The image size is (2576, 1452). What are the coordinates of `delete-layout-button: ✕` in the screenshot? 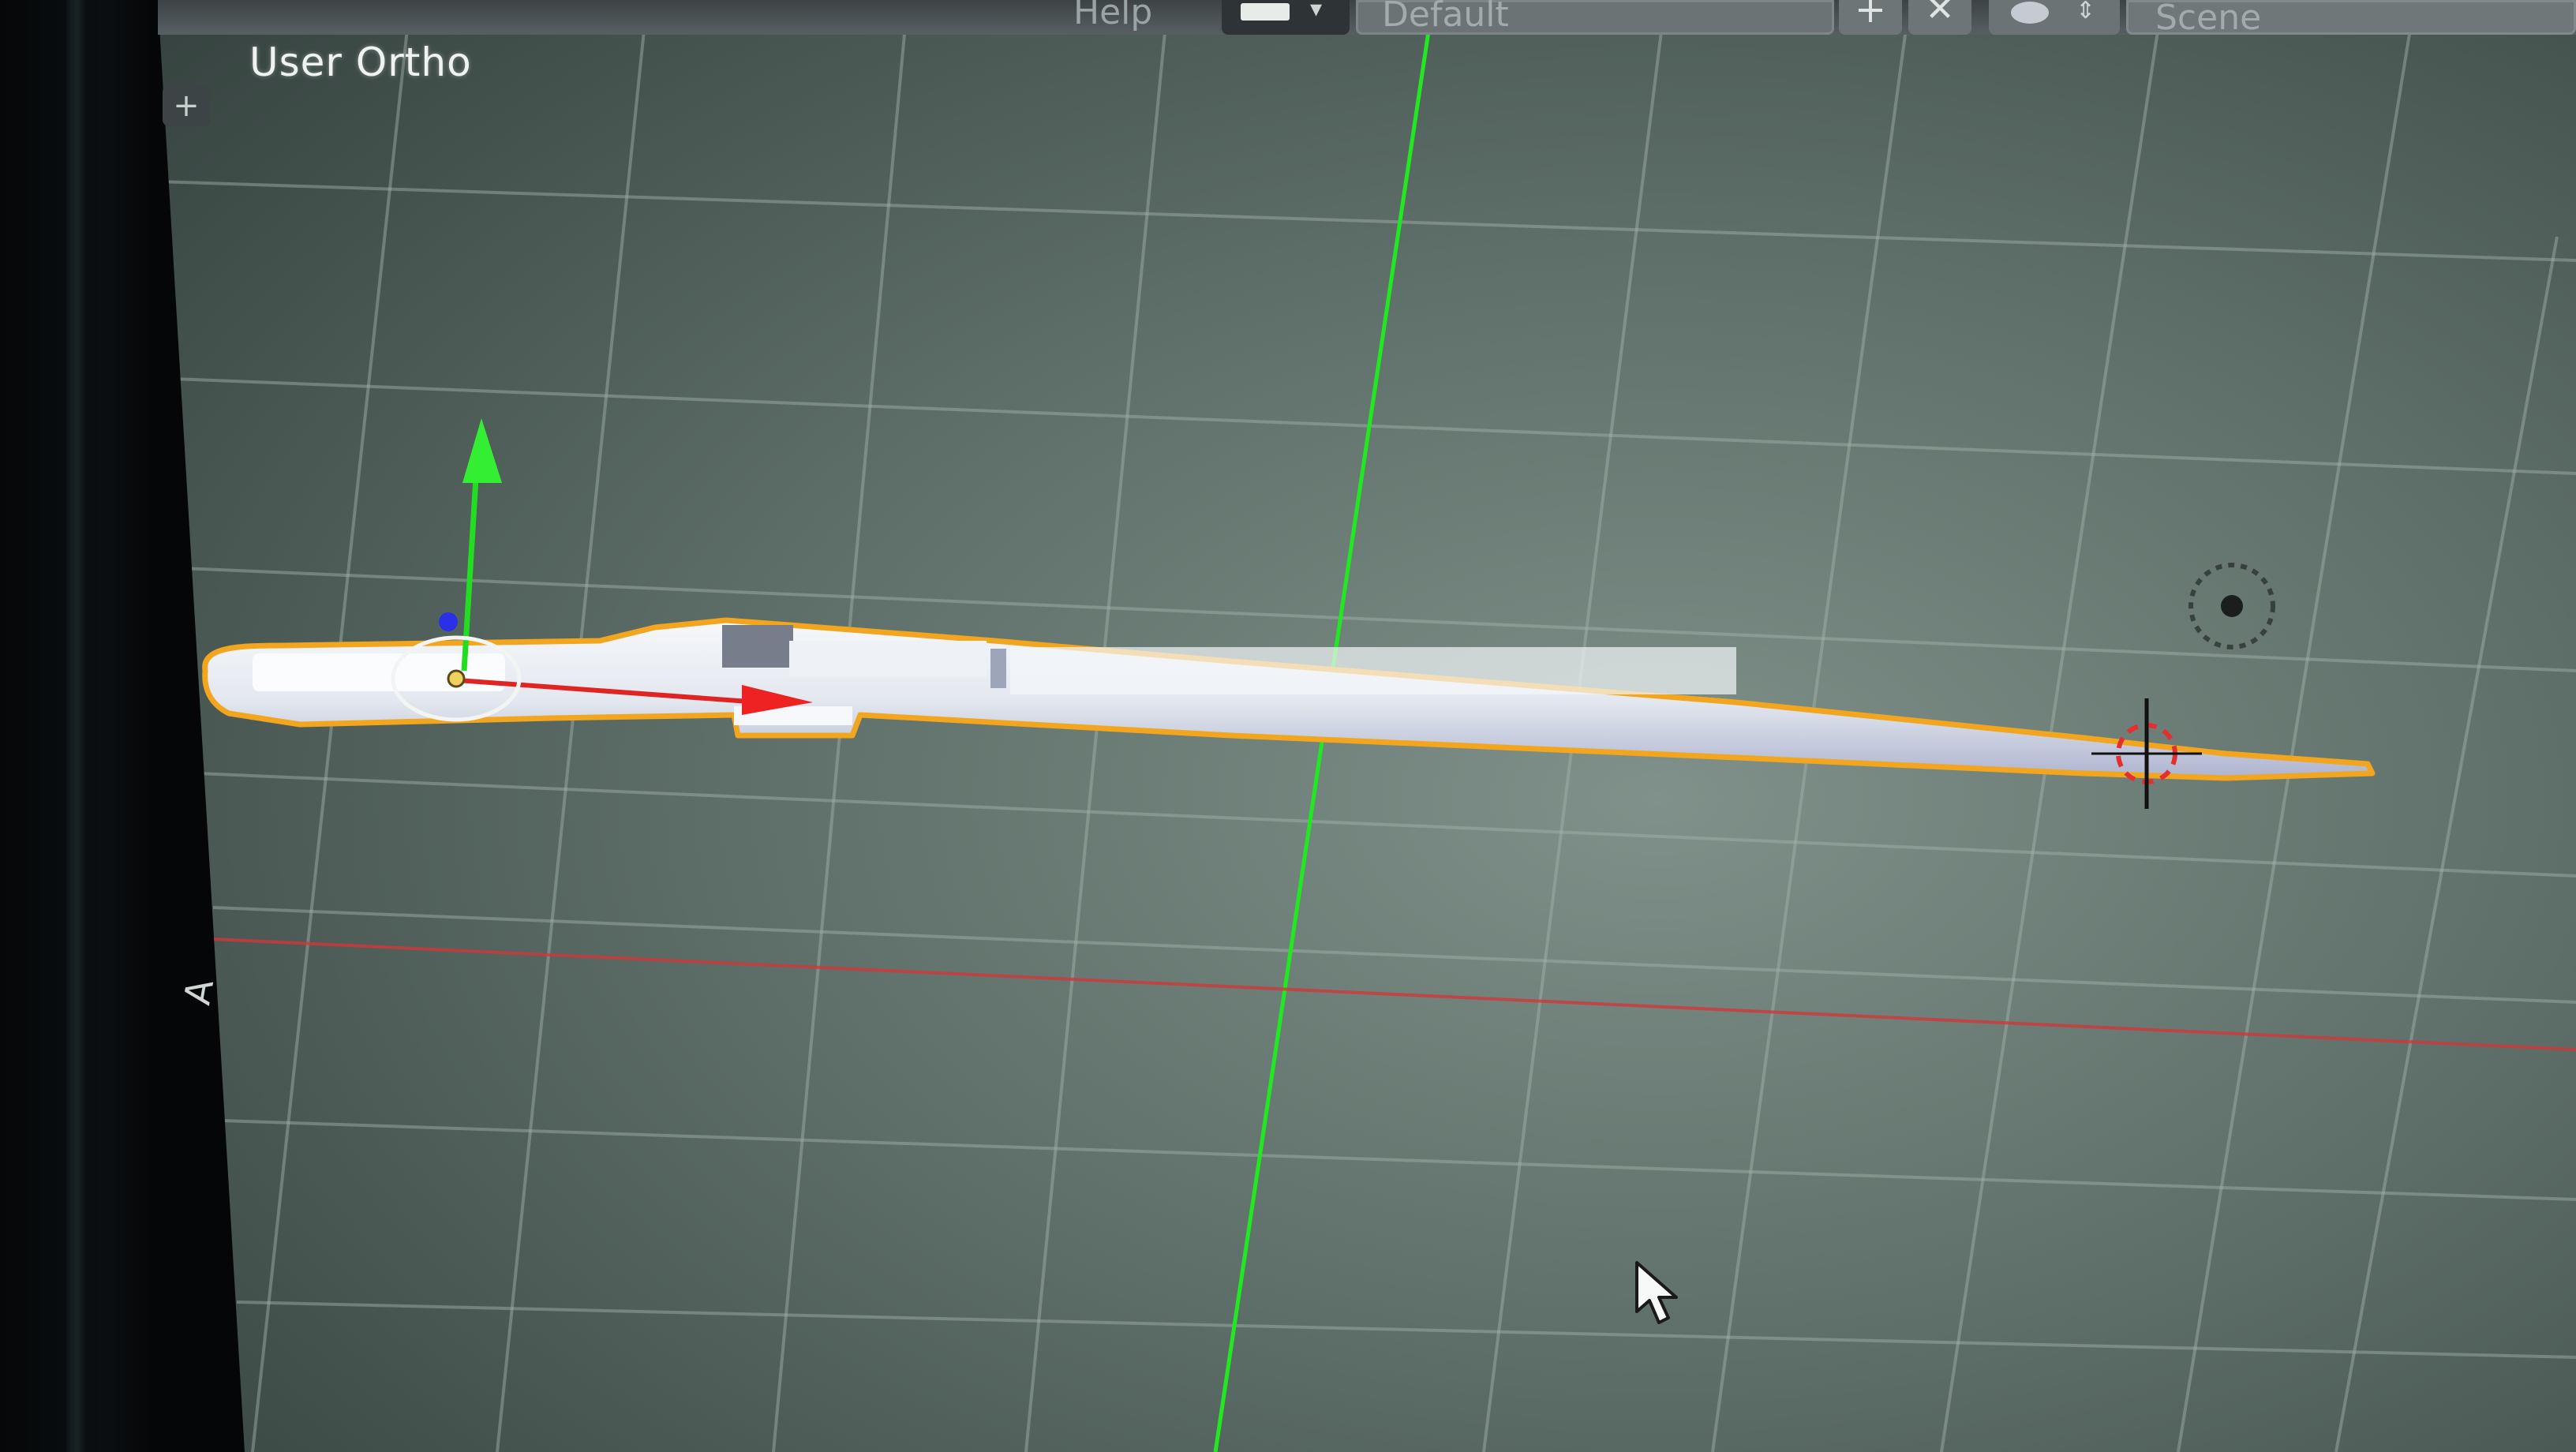 It's located at (1939, 17).